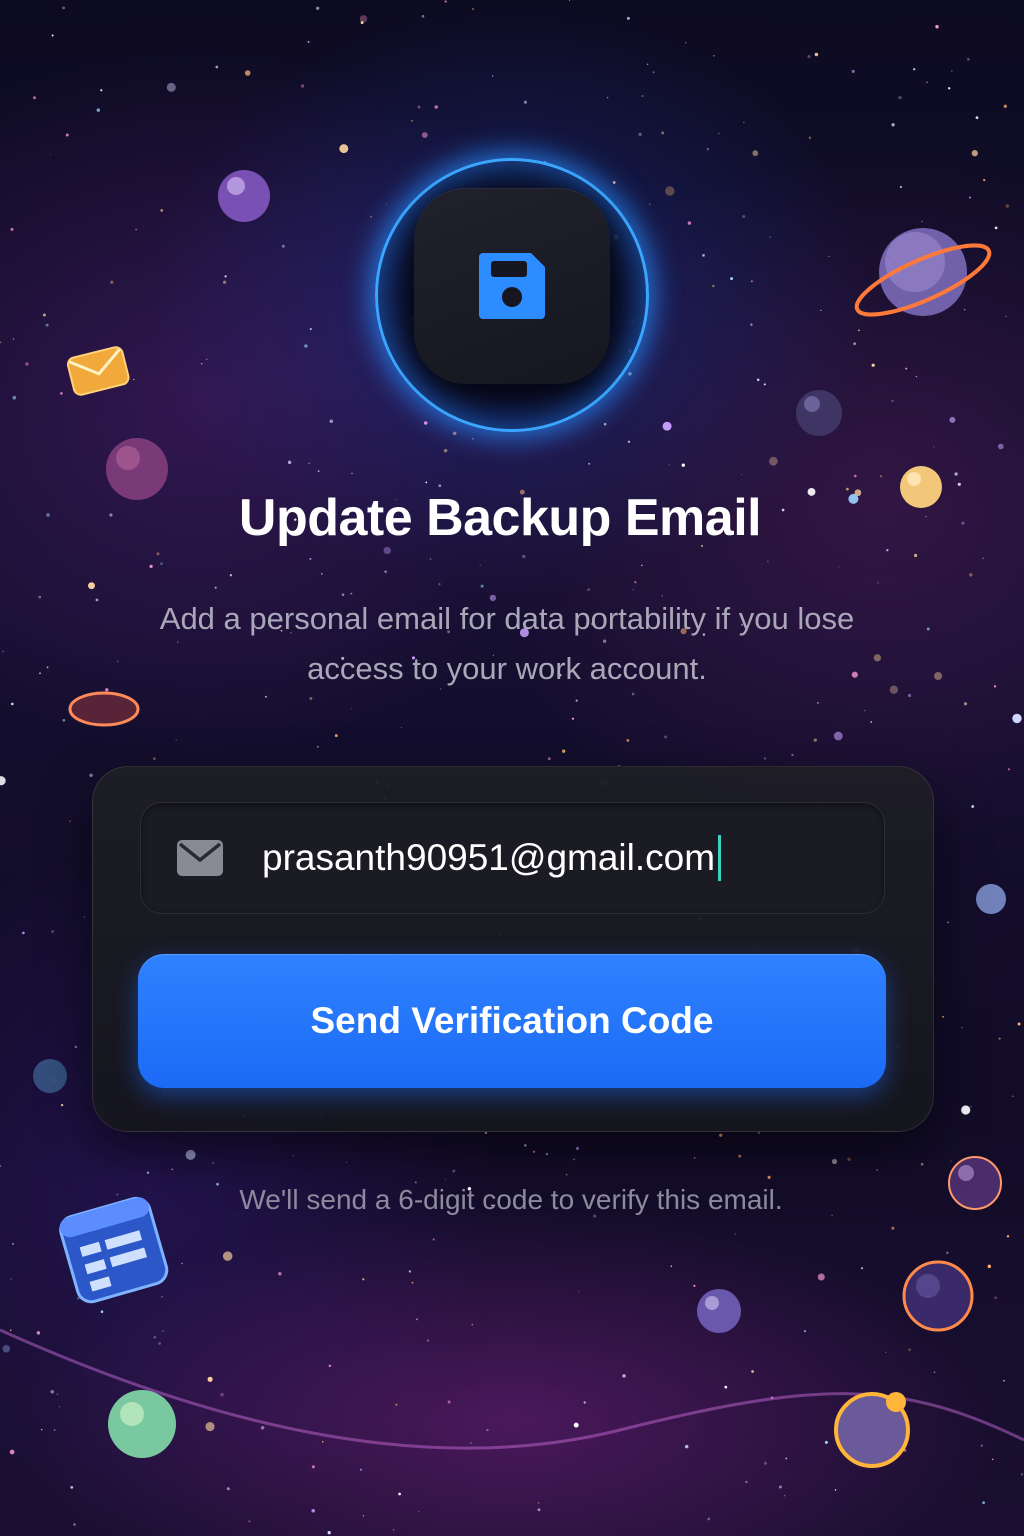  Describe the element at coordinates (489, 857) in the screenshot. I see `email-input-value: prasanth90951@gmail.com` at that location.